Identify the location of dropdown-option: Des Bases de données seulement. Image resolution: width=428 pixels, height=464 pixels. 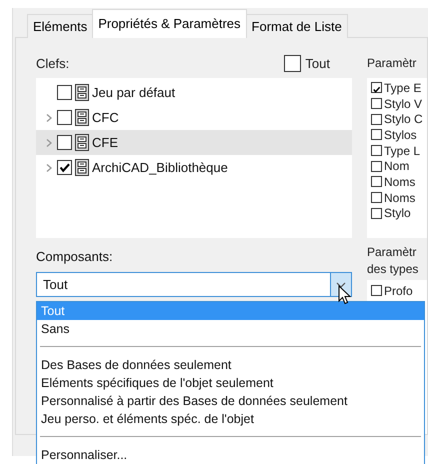
(230, 365).